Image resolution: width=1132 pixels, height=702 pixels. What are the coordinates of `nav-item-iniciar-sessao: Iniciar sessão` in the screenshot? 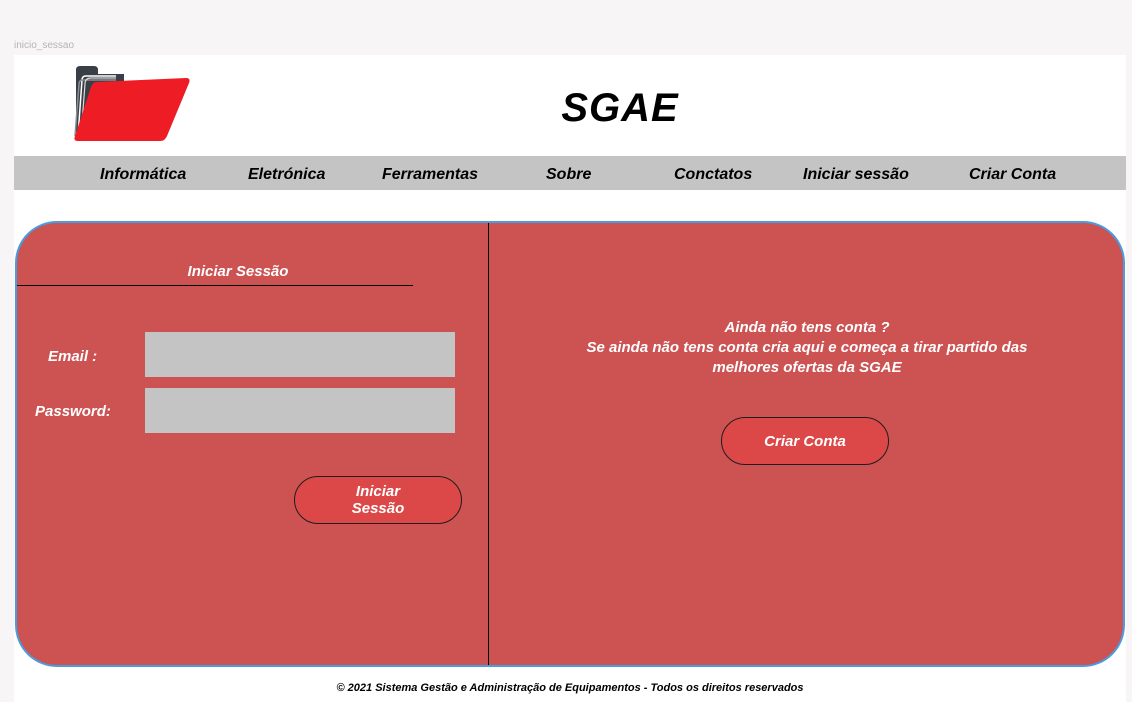 It's located at (856, 173).